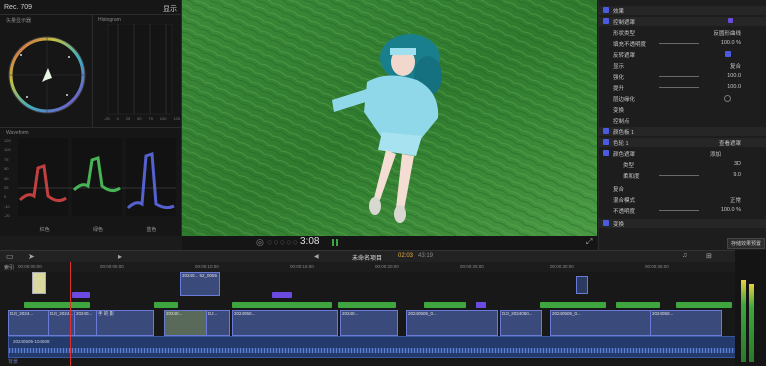  What do you see at coordinates (682, 54) in the screenshot?
I see `inspector-row: 反转遮罩` at bounding box center [682, 54].